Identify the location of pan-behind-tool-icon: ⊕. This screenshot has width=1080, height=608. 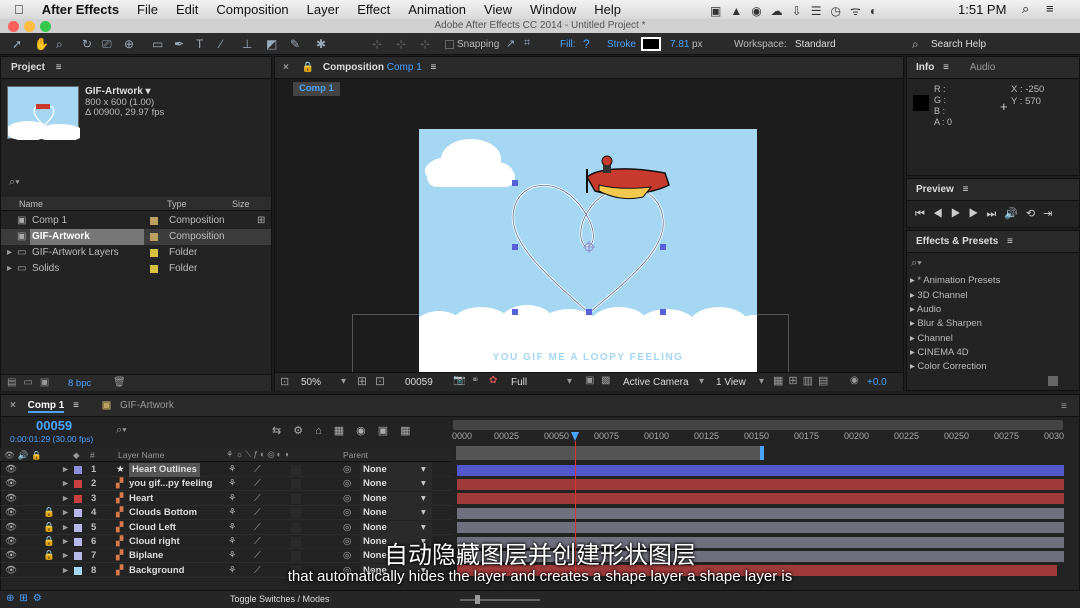
(129, 44).